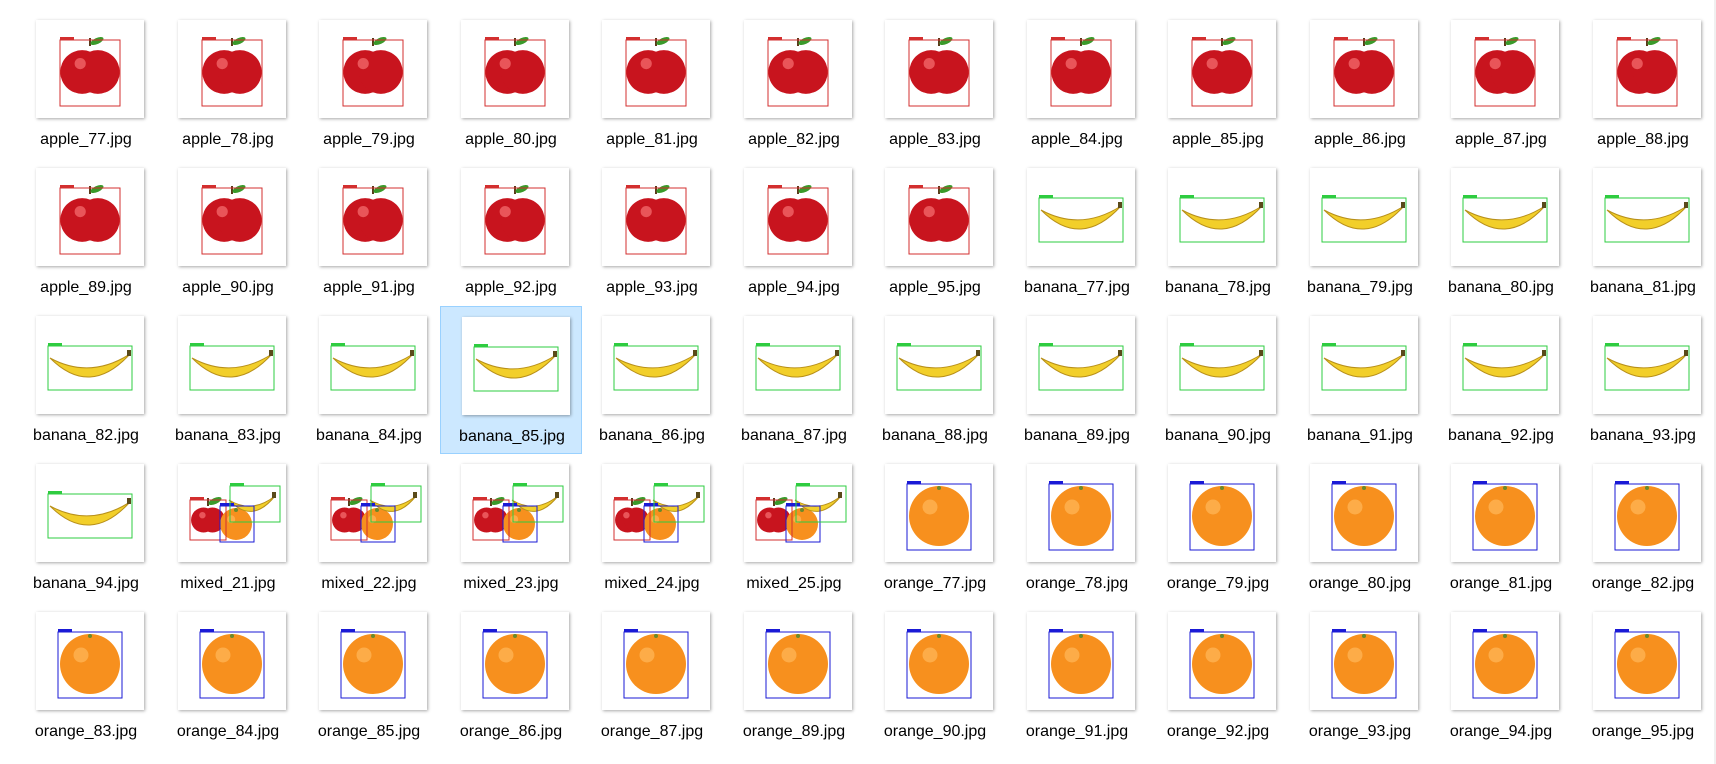 Image resolution: width=1716 pixels, height=764 pixels. I want to click on file-item: apple_85.jpg, so click(1218, 84).